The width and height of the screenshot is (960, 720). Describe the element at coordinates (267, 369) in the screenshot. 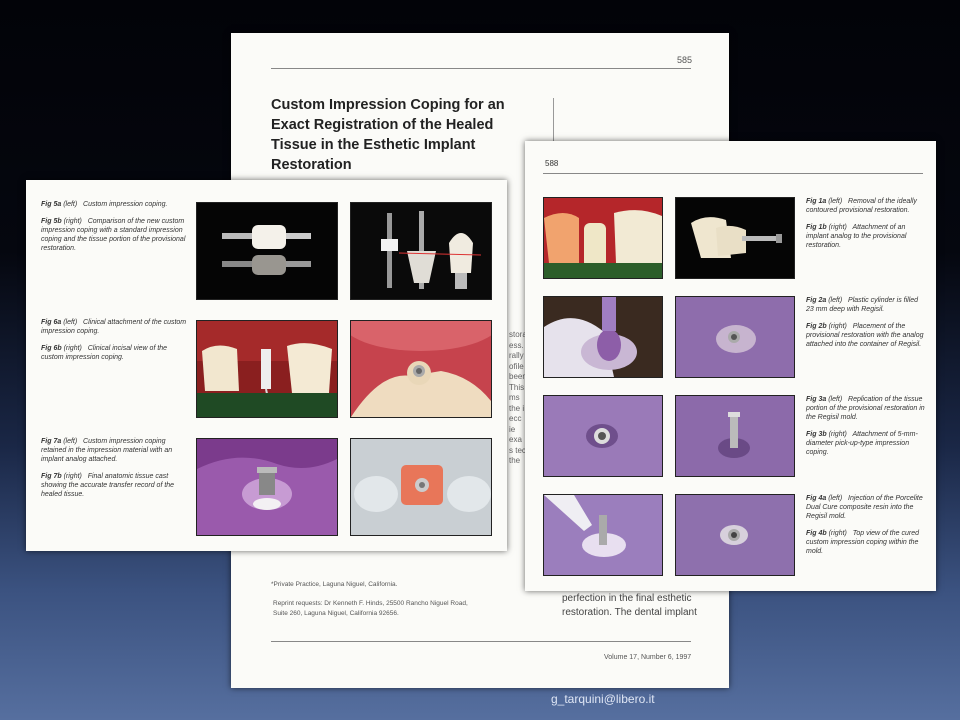

I see `photo-fig-6a` at that location.